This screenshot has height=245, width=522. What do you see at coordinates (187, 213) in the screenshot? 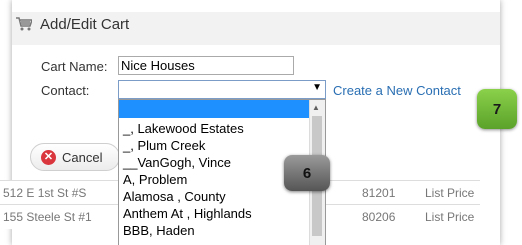
I see `dropdown-option: Anthem At , Highlands` at bounding box center [187, 213].